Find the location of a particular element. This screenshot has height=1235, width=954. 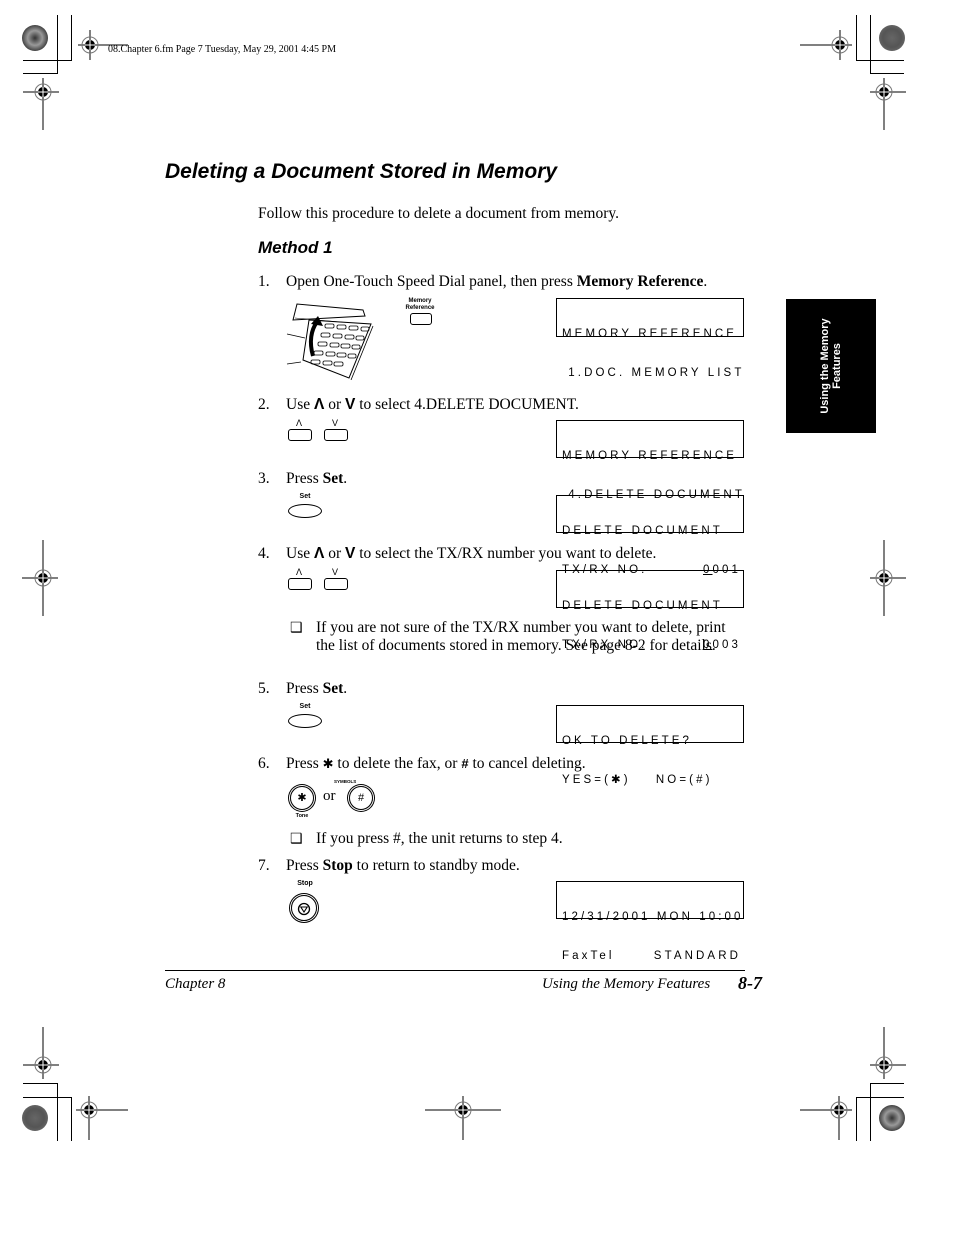

key-label-line: Reference is located at coordinates (420, 308).